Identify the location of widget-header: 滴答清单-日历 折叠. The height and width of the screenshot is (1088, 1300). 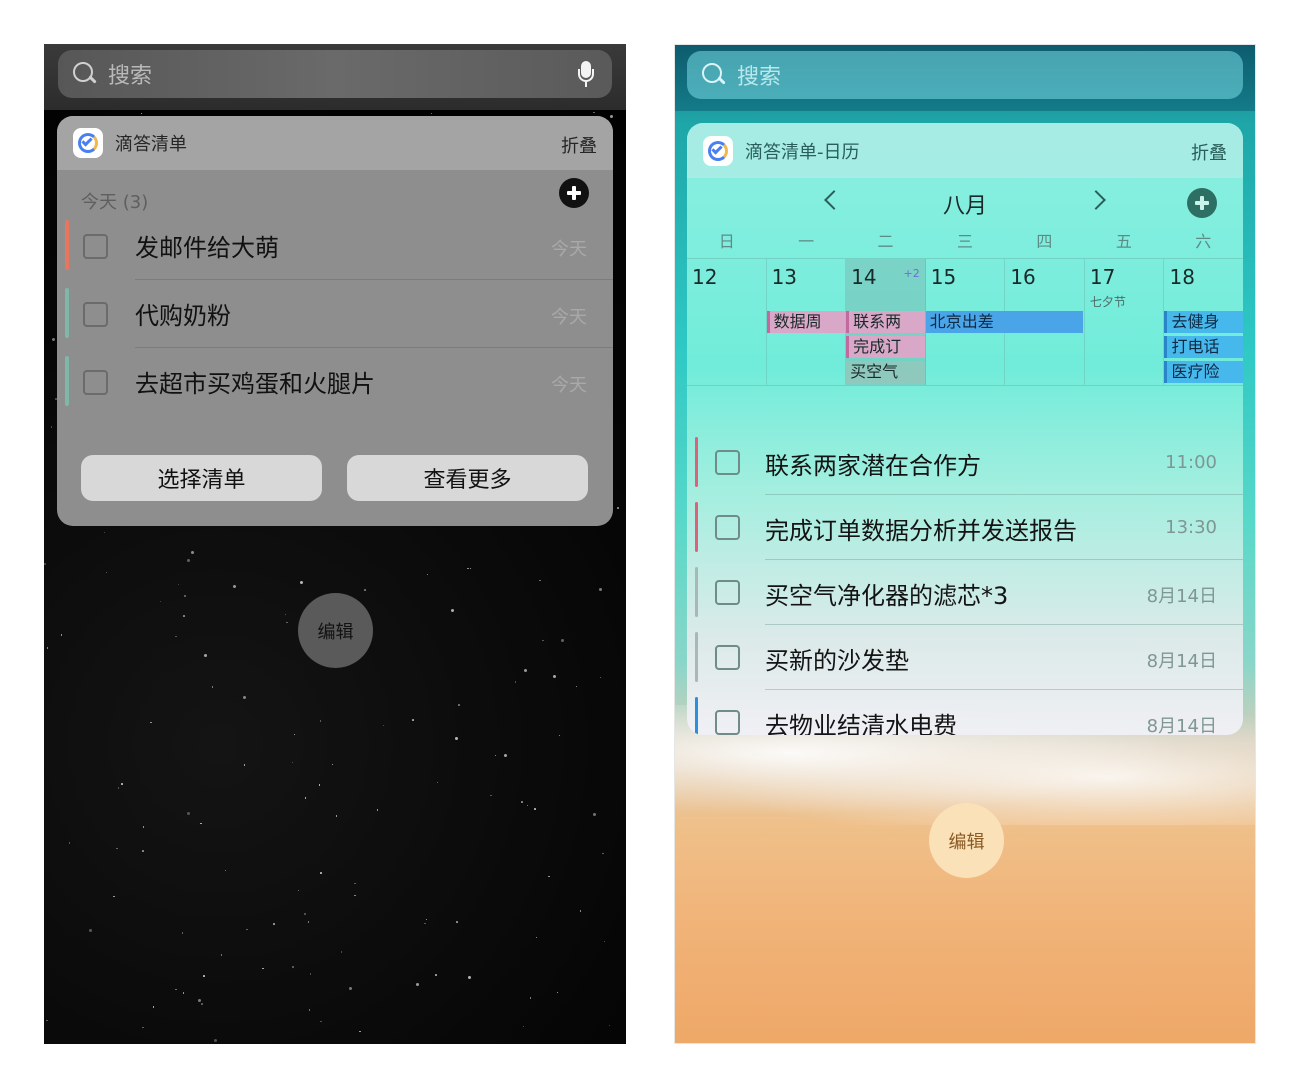
(965, 150).